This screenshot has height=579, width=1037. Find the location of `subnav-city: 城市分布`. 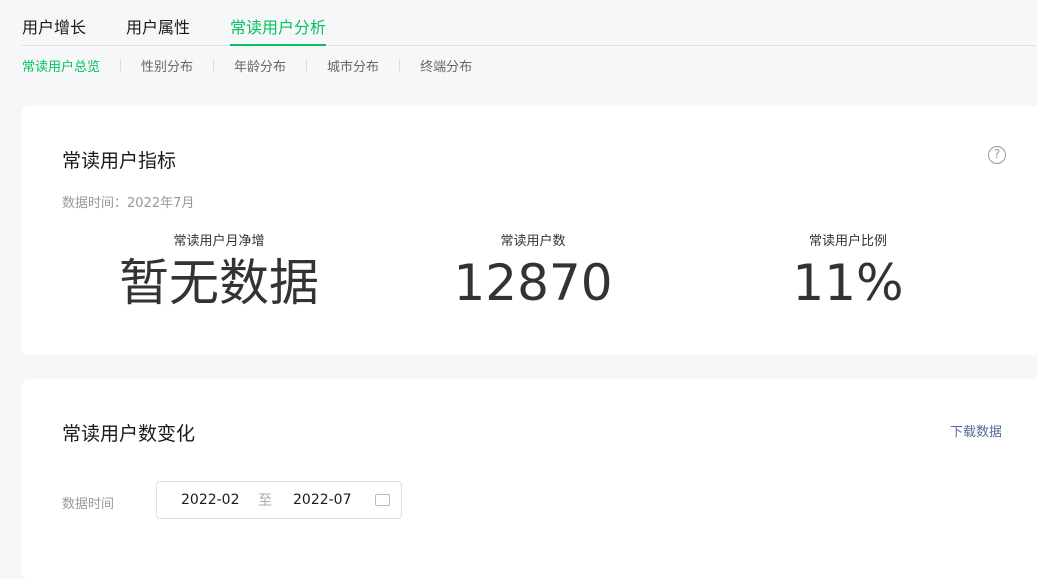

subnav-city: 城市分布 is located at coordinates (353, 65).